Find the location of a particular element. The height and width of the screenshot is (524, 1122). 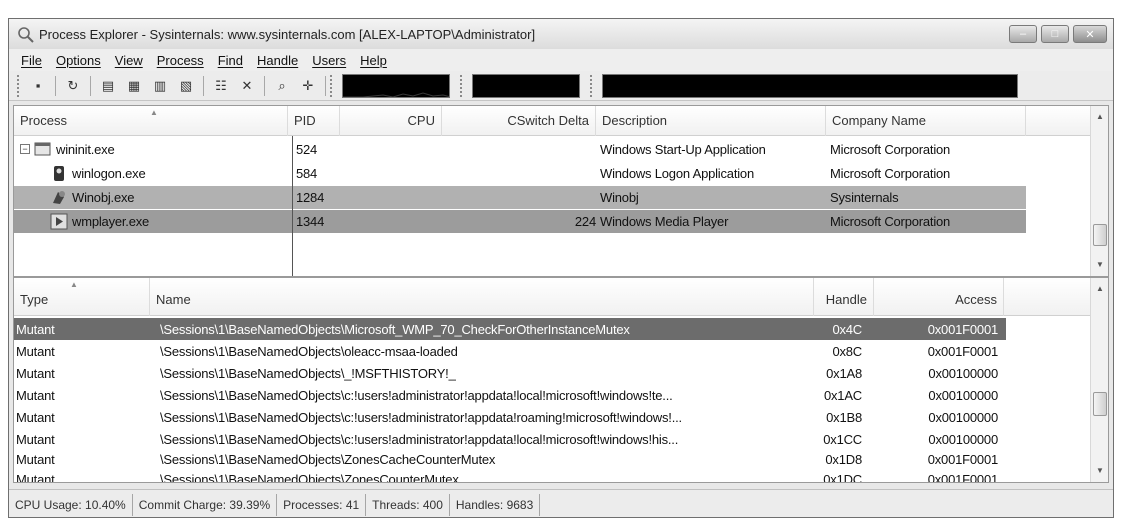

toolbar: ▪ ↻ ▤ ▦ ▥ ▧ ☷ ✕ ⌕ ✛ is located at coordinates (561, 86).